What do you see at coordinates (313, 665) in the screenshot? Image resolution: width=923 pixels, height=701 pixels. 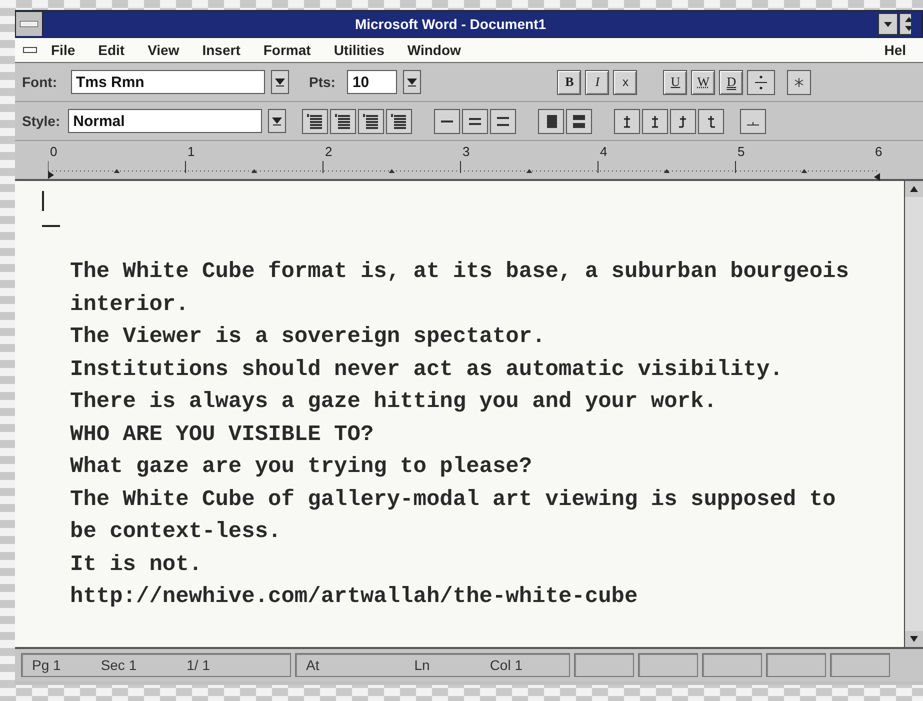 I see `status-text: At` at bounding box center [313, 665].